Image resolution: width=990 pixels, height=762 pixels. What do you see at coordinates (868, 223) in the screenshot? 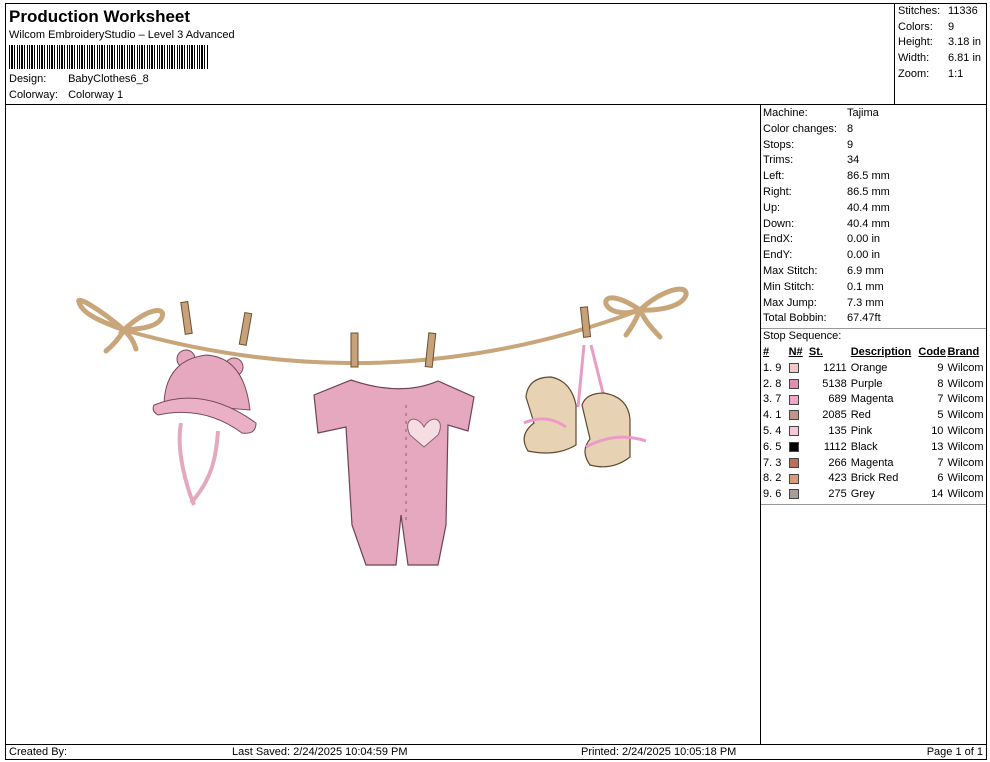
I see `info-value: 40.4 mm` at bounding box center [868, 223].